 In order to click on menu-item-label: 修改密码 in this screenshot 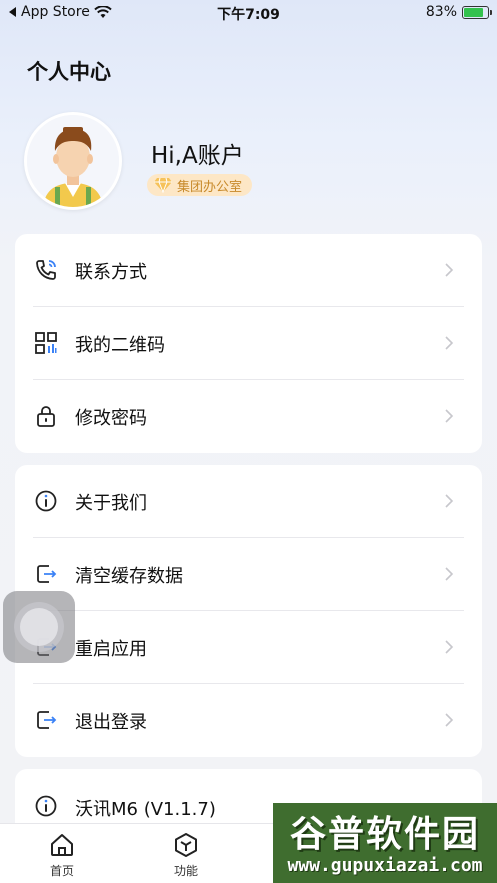, I will do `click(111, 418)`.